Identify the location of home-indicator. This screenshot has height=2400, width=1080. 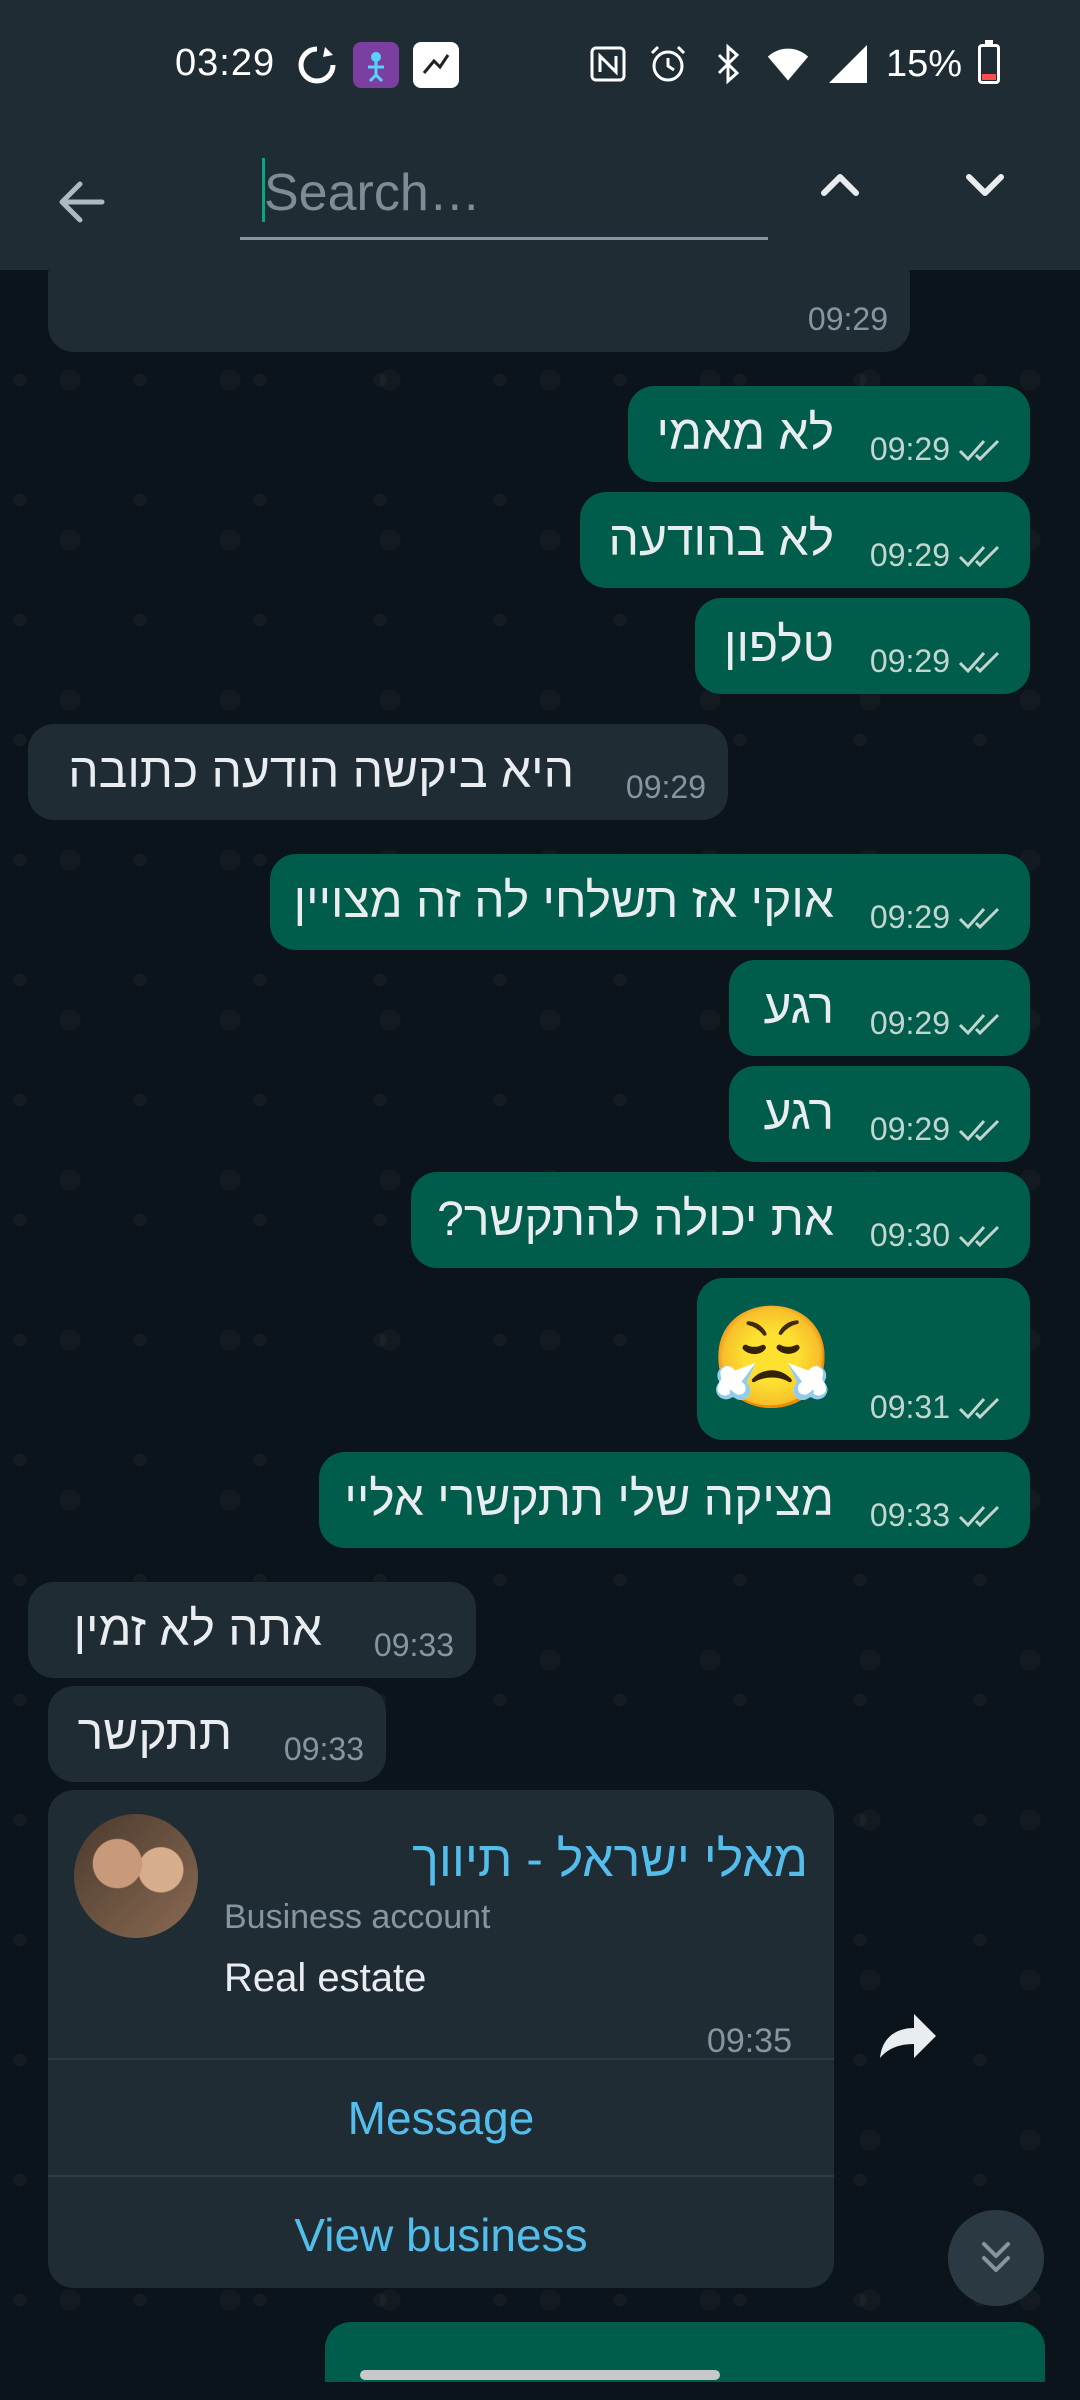
(540, 2375).